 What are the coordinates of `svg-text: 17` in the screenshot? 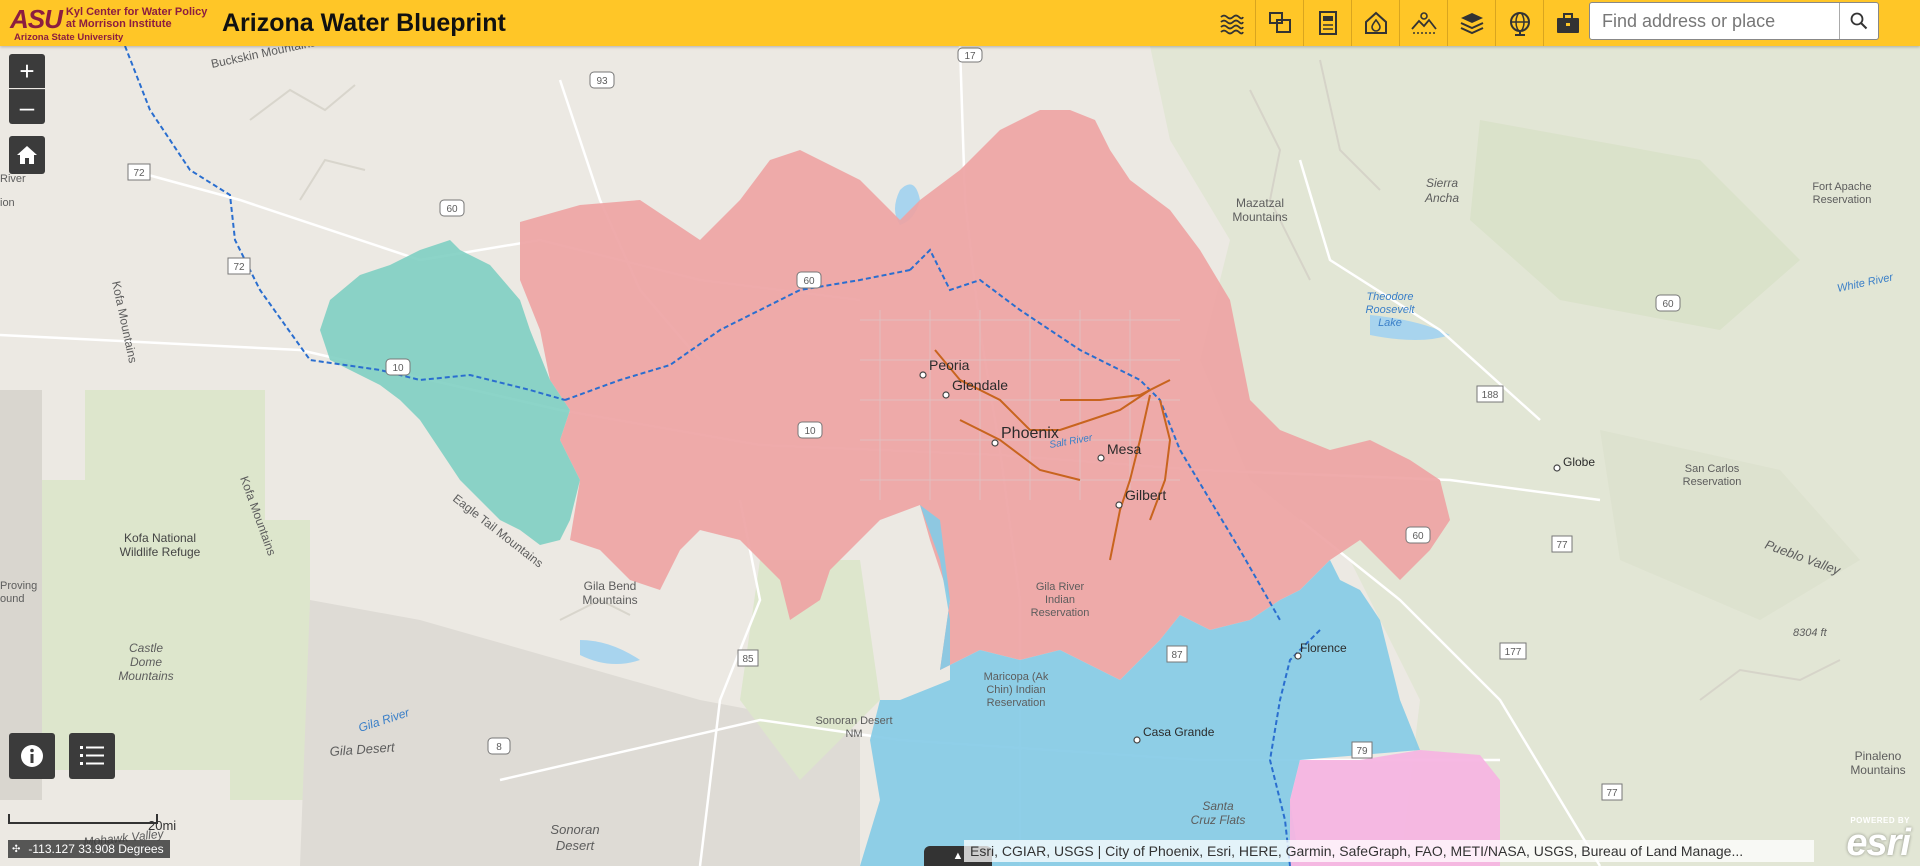 It's located at (970, 56).